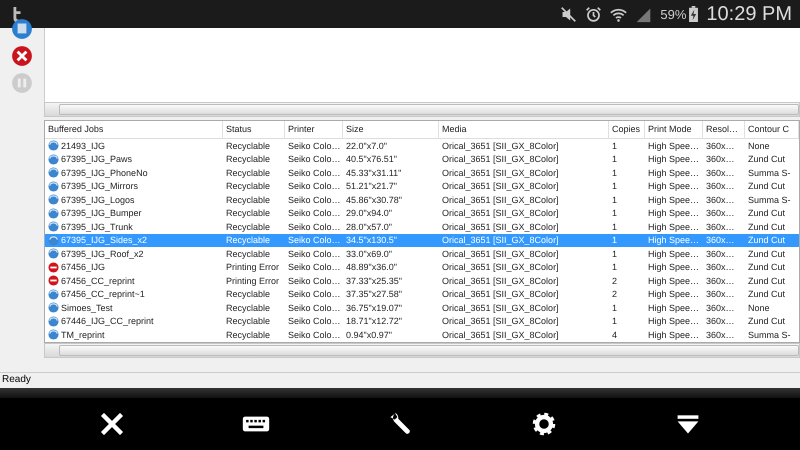  What do you see at coordinates (422, 307) in the screenshot?
I see `job-row: Simoes_Test Recyclable Seiko Colo… 36.75"x19.07" Orical_3651 [SII_GX_8Color] 1 High Spee… 360x… None` at bounding box center [422, 307].